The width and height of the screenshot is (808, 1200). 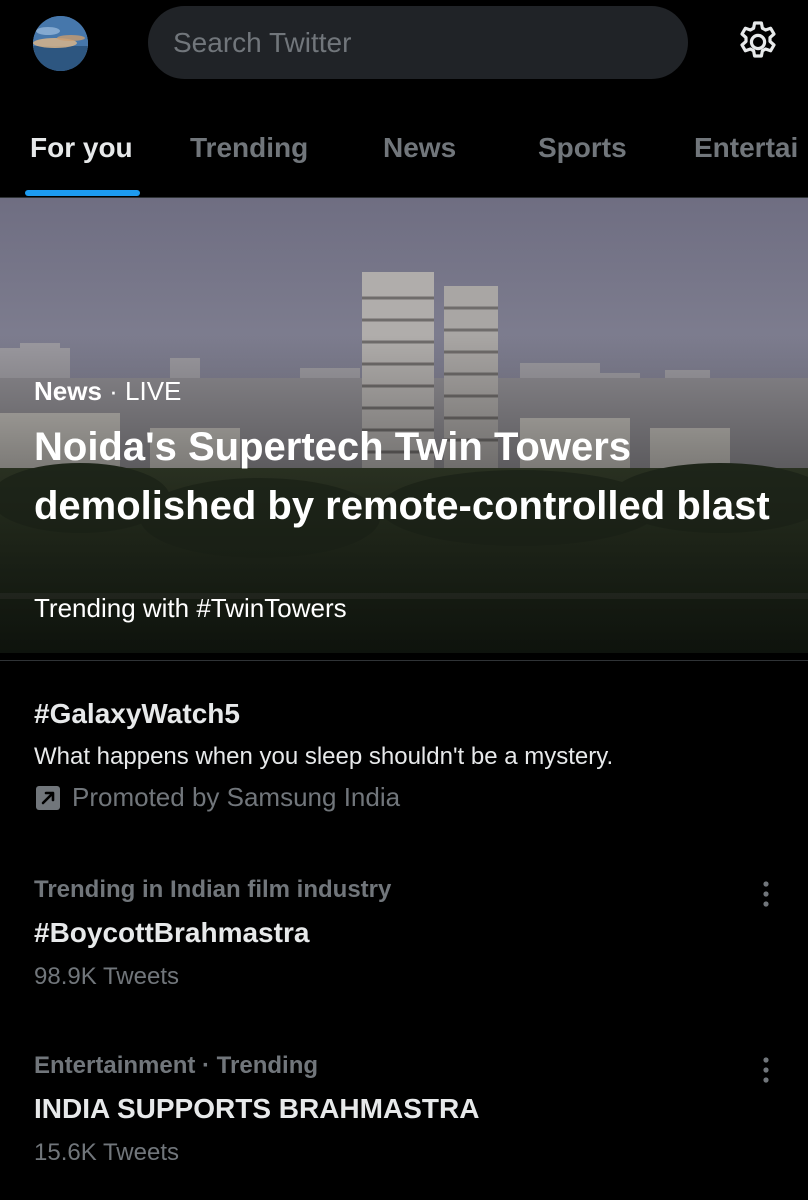 I want to click on hero-meta: News · LIVE, so click(x=107, y=391).